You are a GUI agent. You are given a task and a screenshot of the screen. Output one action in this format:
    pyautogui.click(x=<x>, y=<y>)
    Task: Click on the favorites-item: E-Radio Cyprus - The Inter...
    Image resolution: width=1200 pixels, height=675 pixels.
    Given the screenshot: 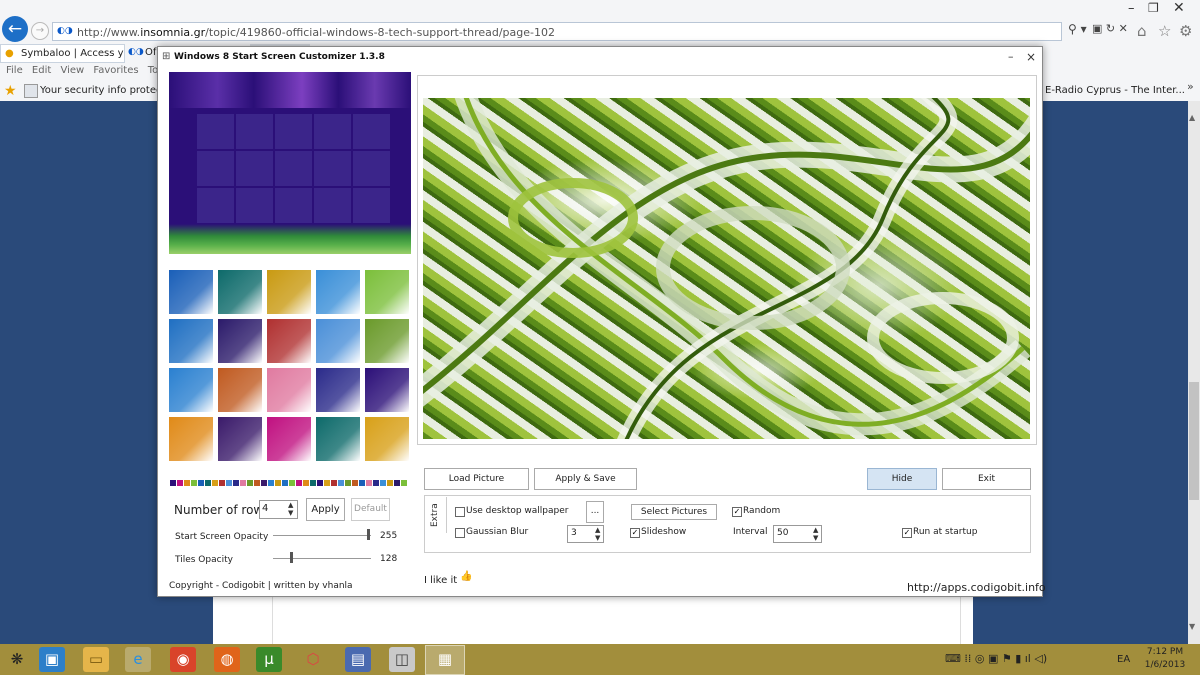 What is the action you would take?
    pyautogui.click(x=1115, y=90)
    